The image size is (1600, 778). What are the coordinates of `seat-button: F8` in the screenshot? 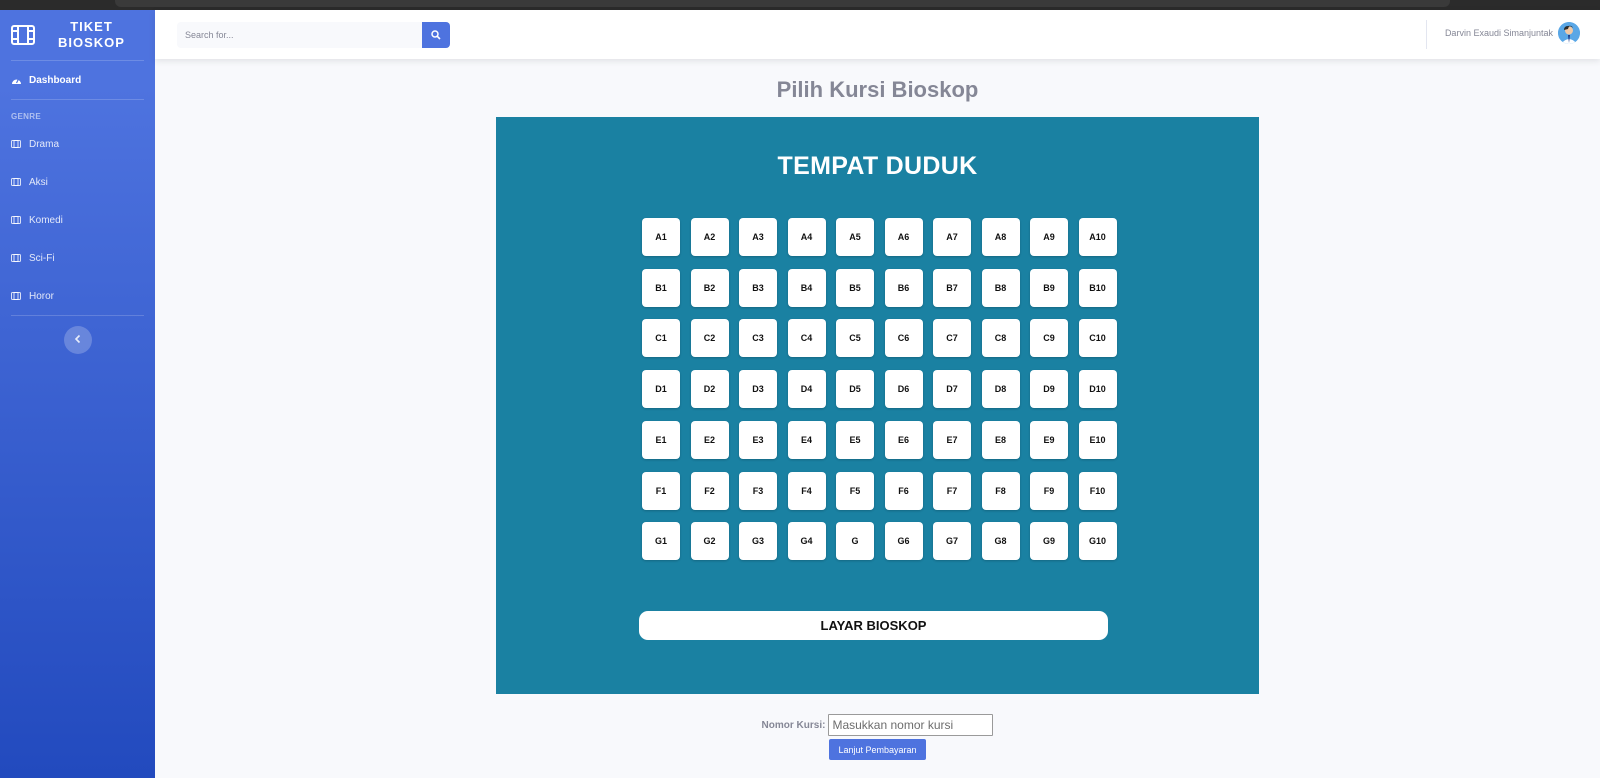 It's located at (1000, 490).